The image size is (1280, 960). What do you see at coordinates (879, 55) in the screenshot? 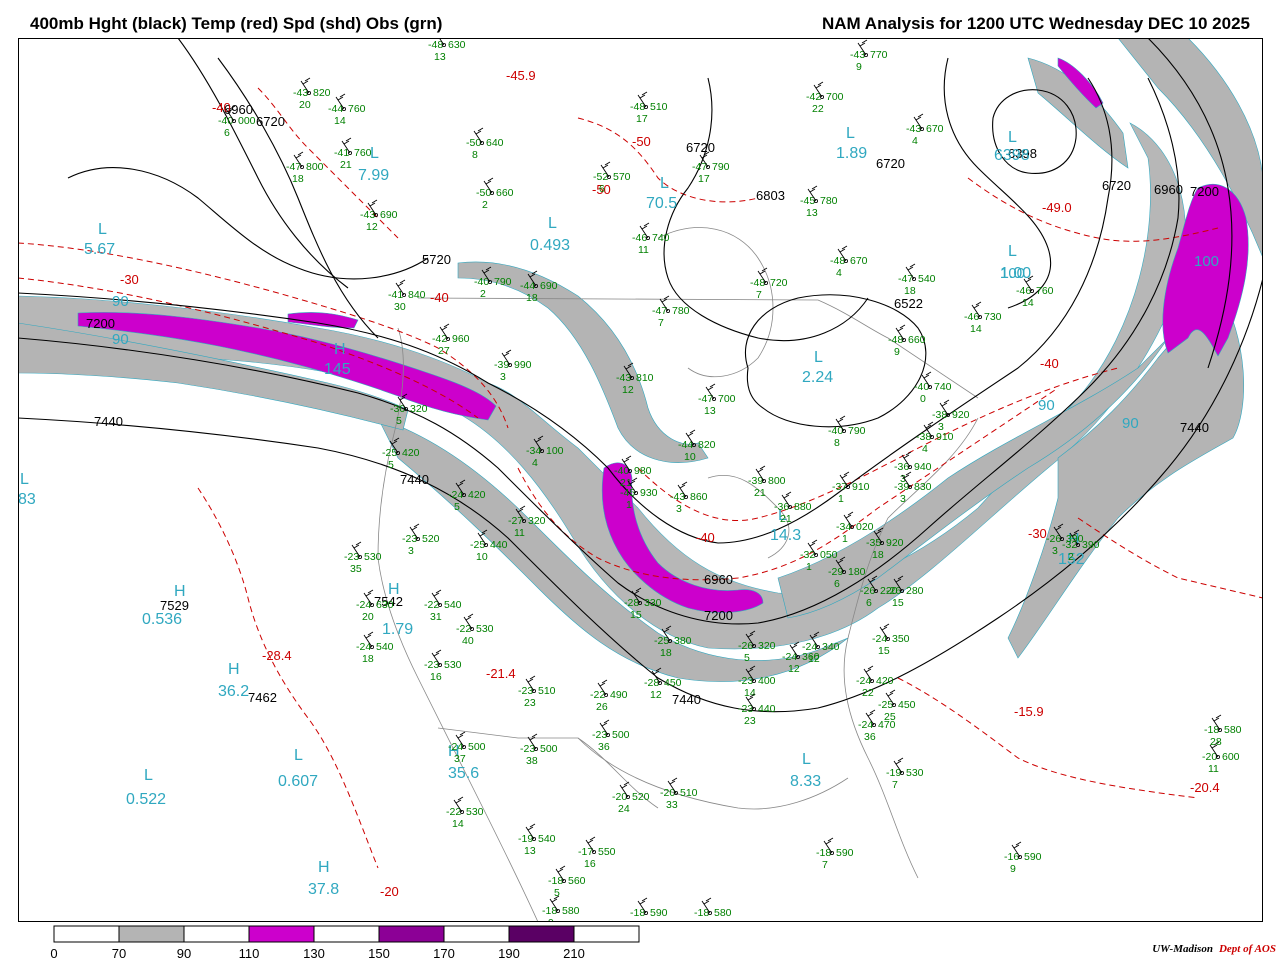
I see `station-height: 770` at bounding box center [879, 55].